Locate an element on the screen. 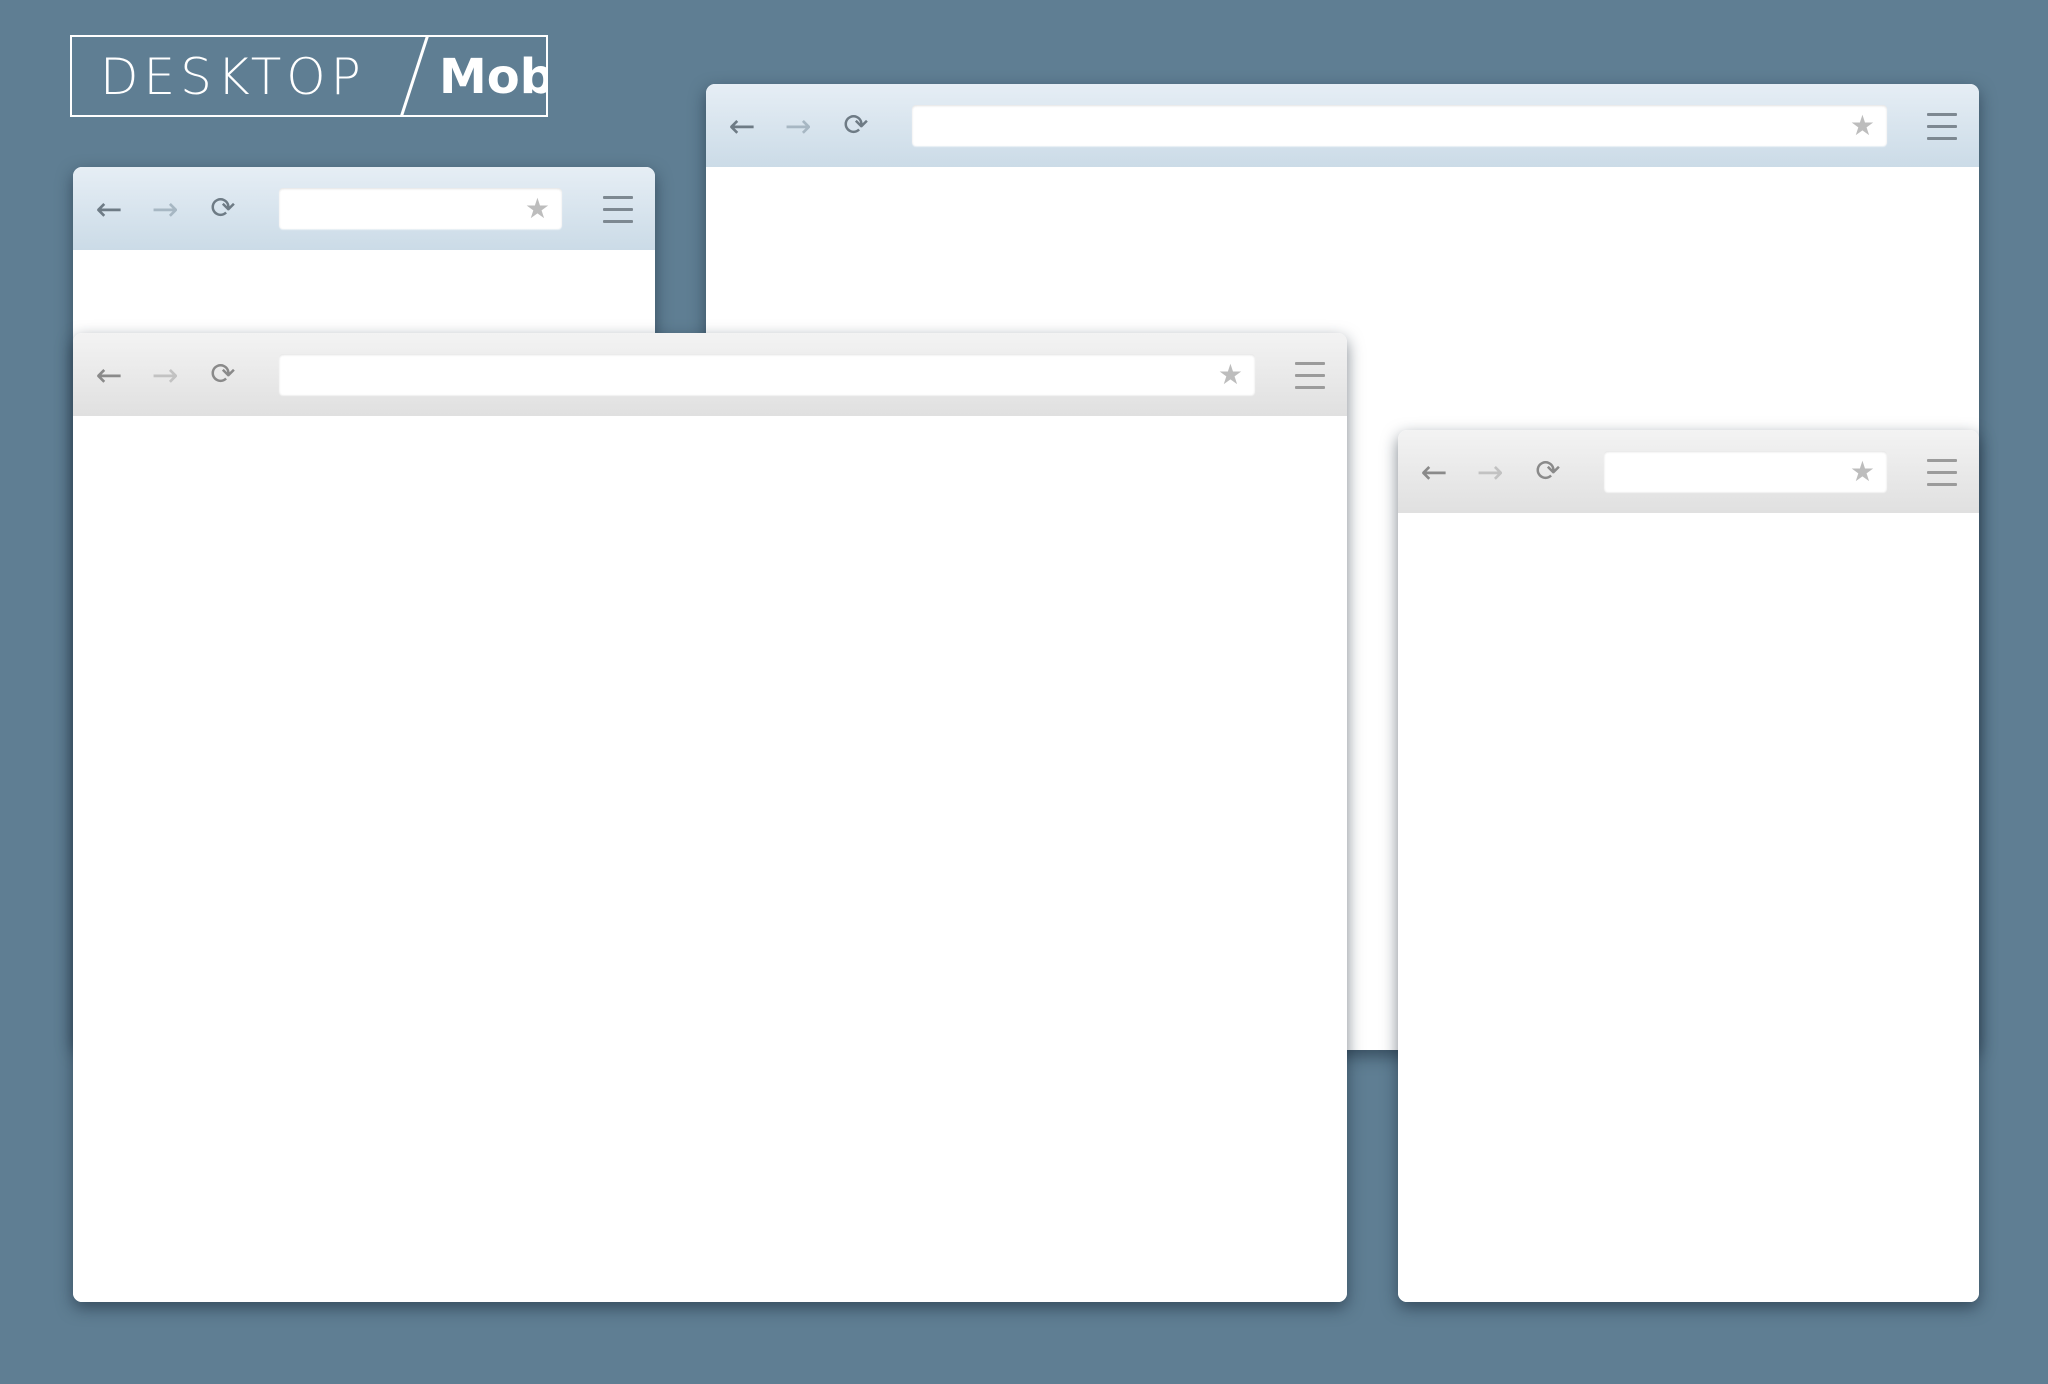 The image size is (2048, 1384). logo-desktop-text: DESKTOP is located at coordinates (233, 77).